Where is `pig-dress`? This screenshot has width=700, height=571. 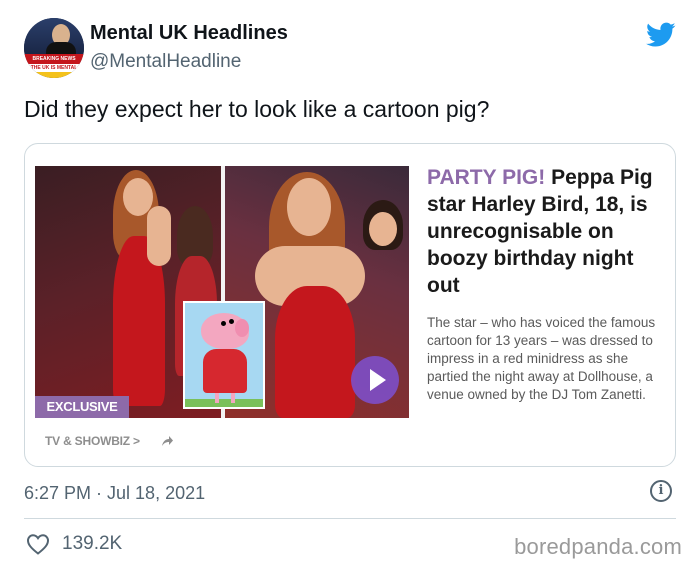 pig-dress is located at coordinates (225, 371).